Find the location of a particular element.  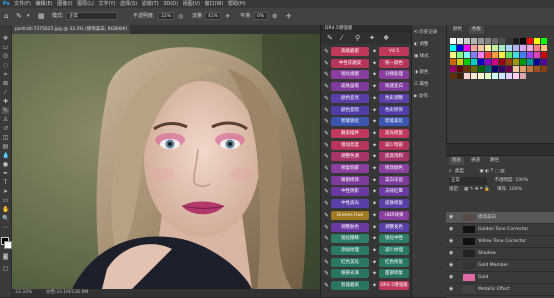

menu-help: 帮助(H) is located at coordinates (237, 4).